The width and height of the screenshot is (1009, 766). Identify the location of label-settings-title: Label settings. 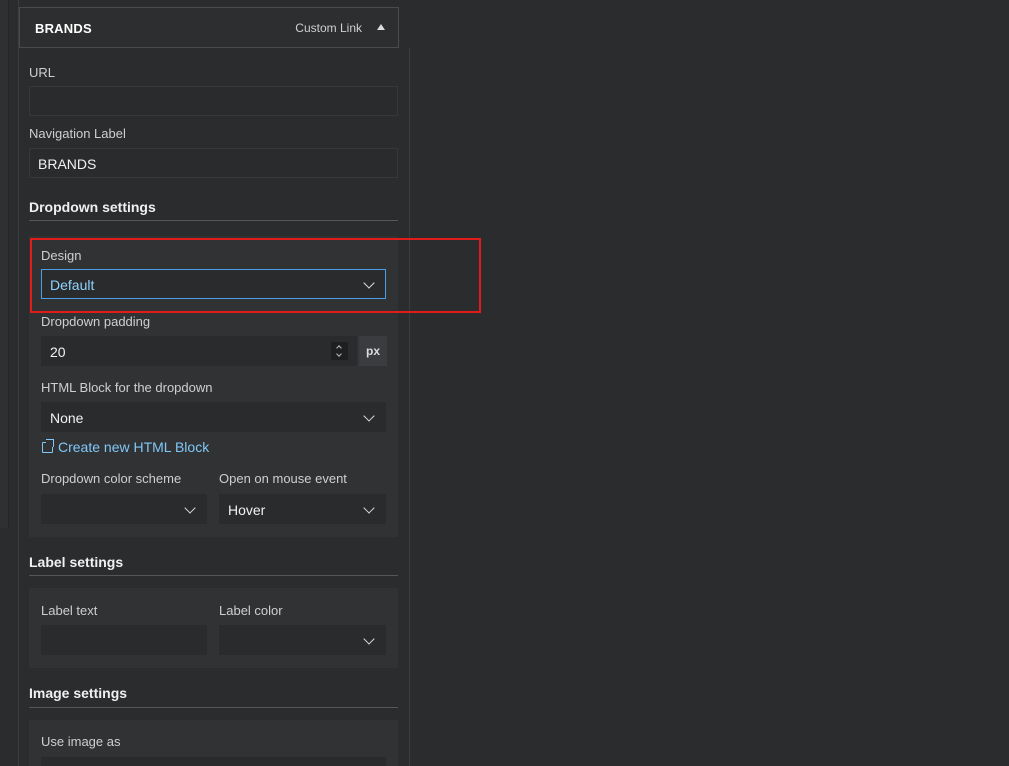
(76, 562).